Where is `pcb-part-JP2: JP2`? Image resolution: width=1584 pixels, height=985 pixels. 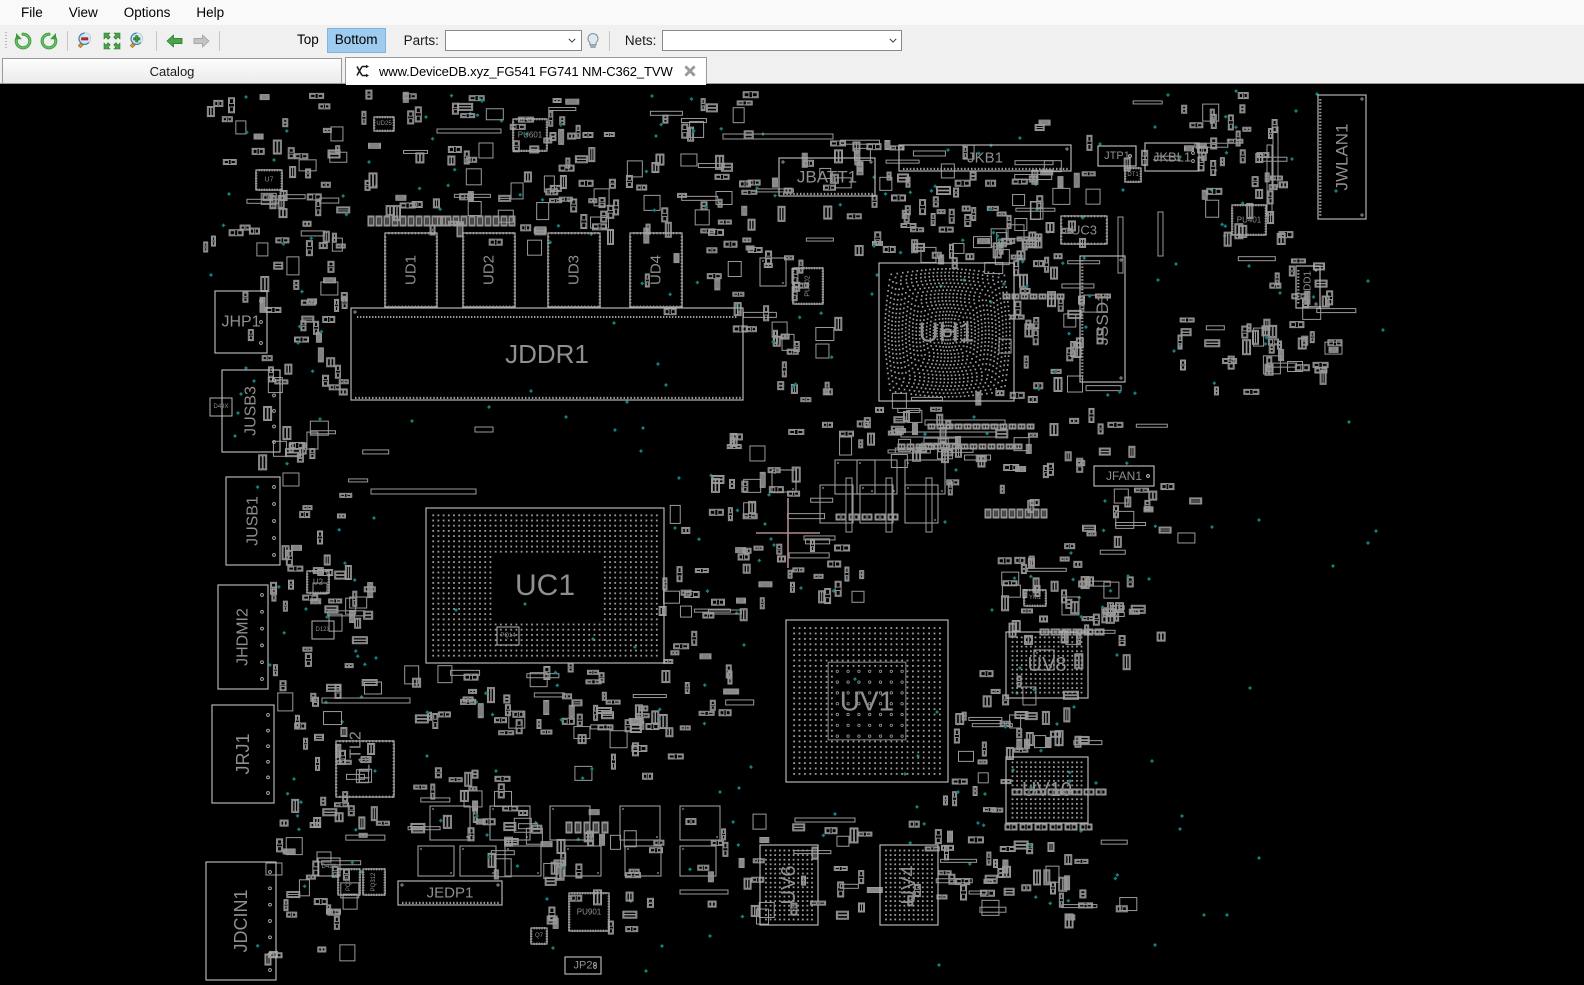 pcb-part-JP2: JP2 is located at coordinates (583, 965).